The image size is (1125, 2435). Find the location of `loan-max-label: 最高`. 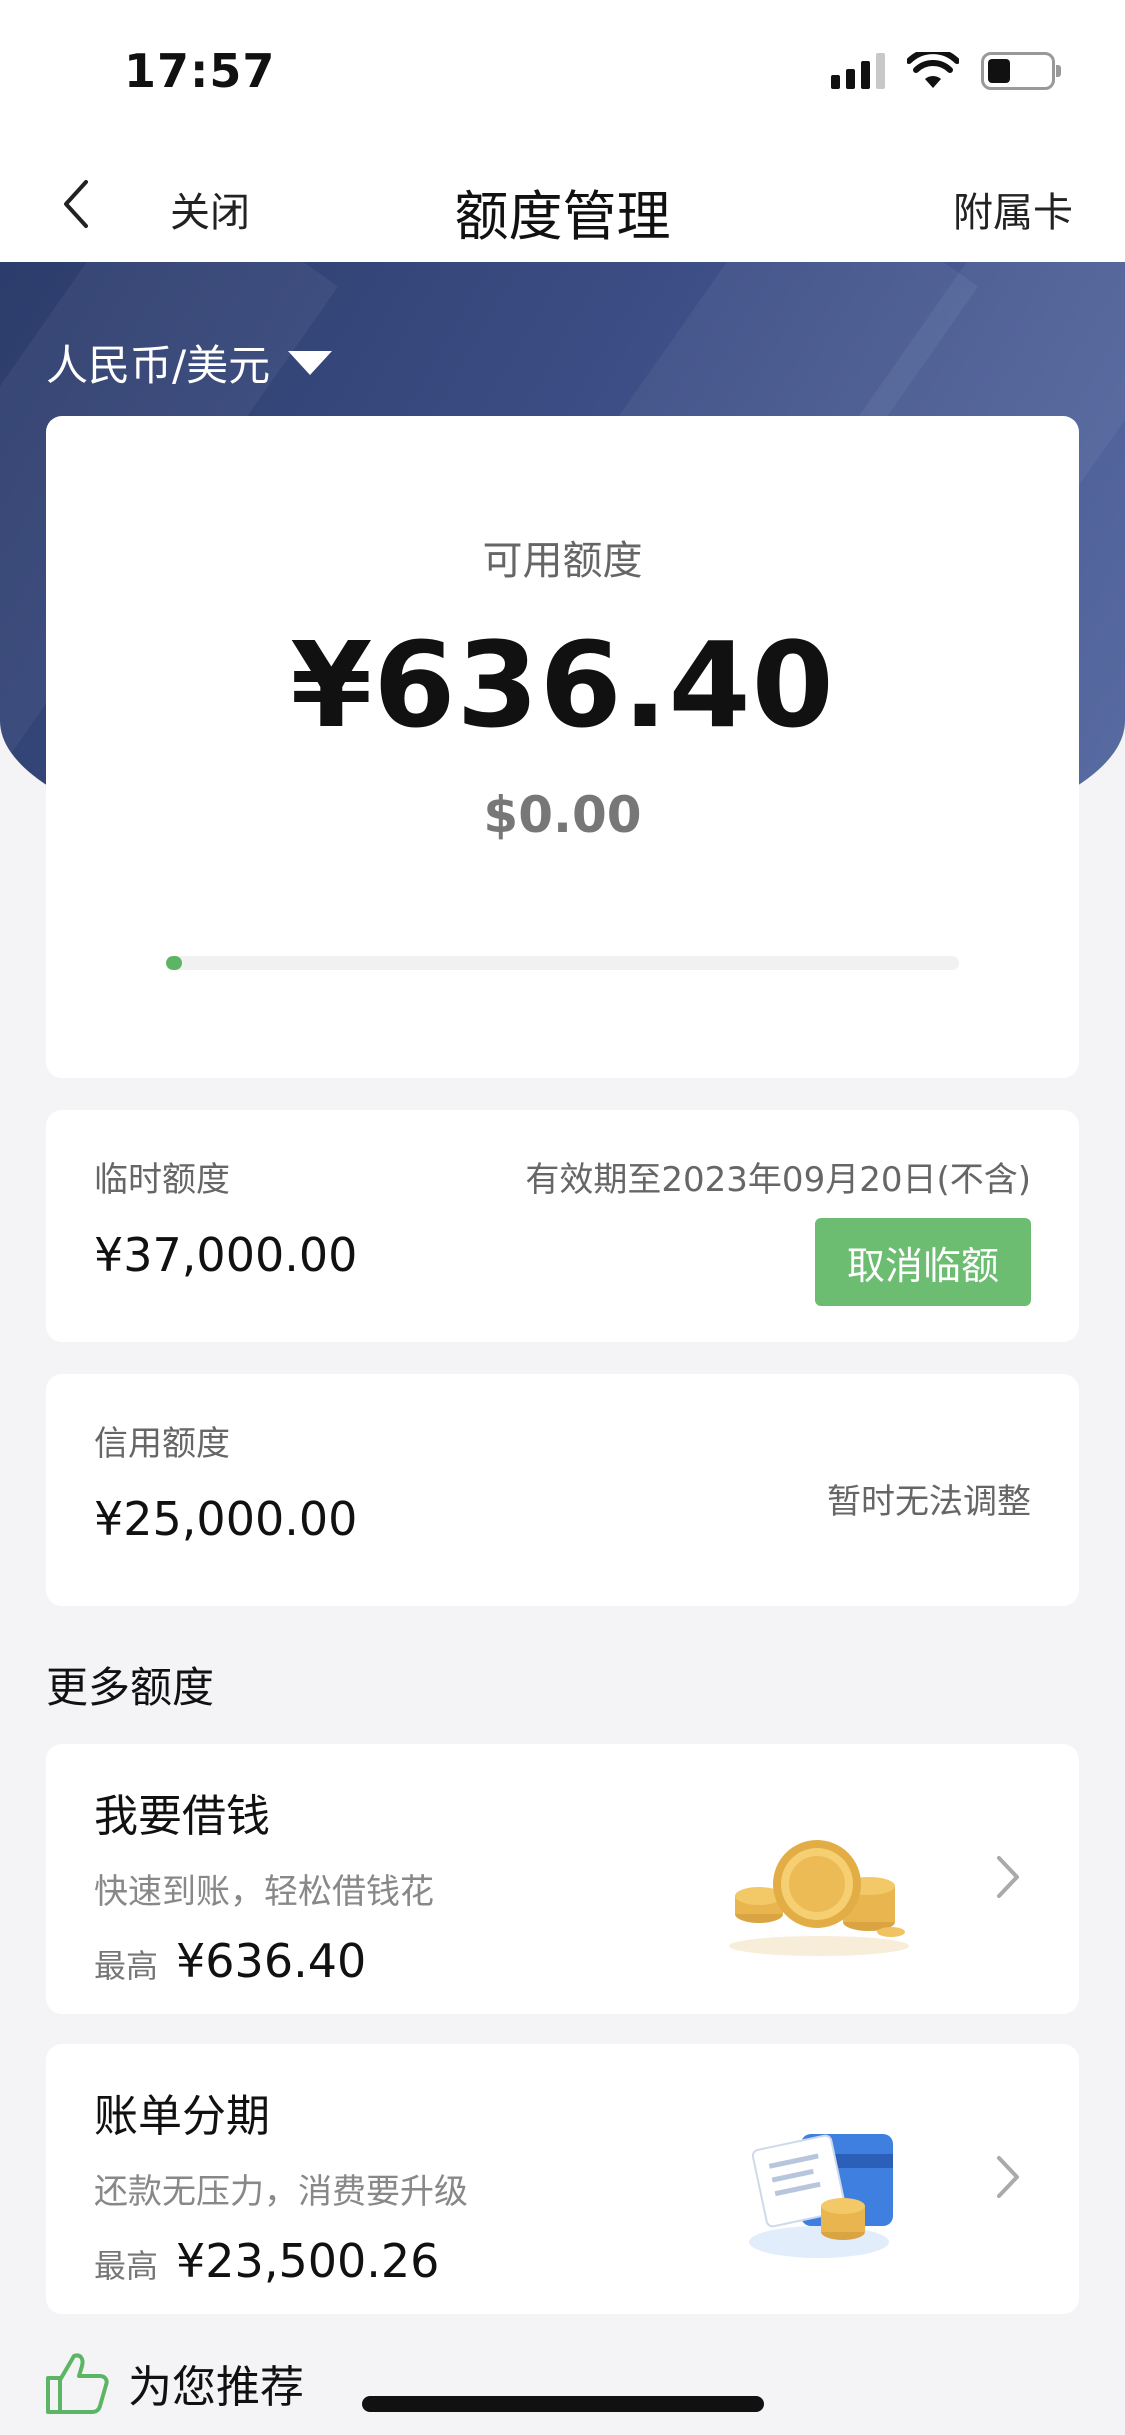

loan-max-label: 最高 is located at coordinates (126, 1966).